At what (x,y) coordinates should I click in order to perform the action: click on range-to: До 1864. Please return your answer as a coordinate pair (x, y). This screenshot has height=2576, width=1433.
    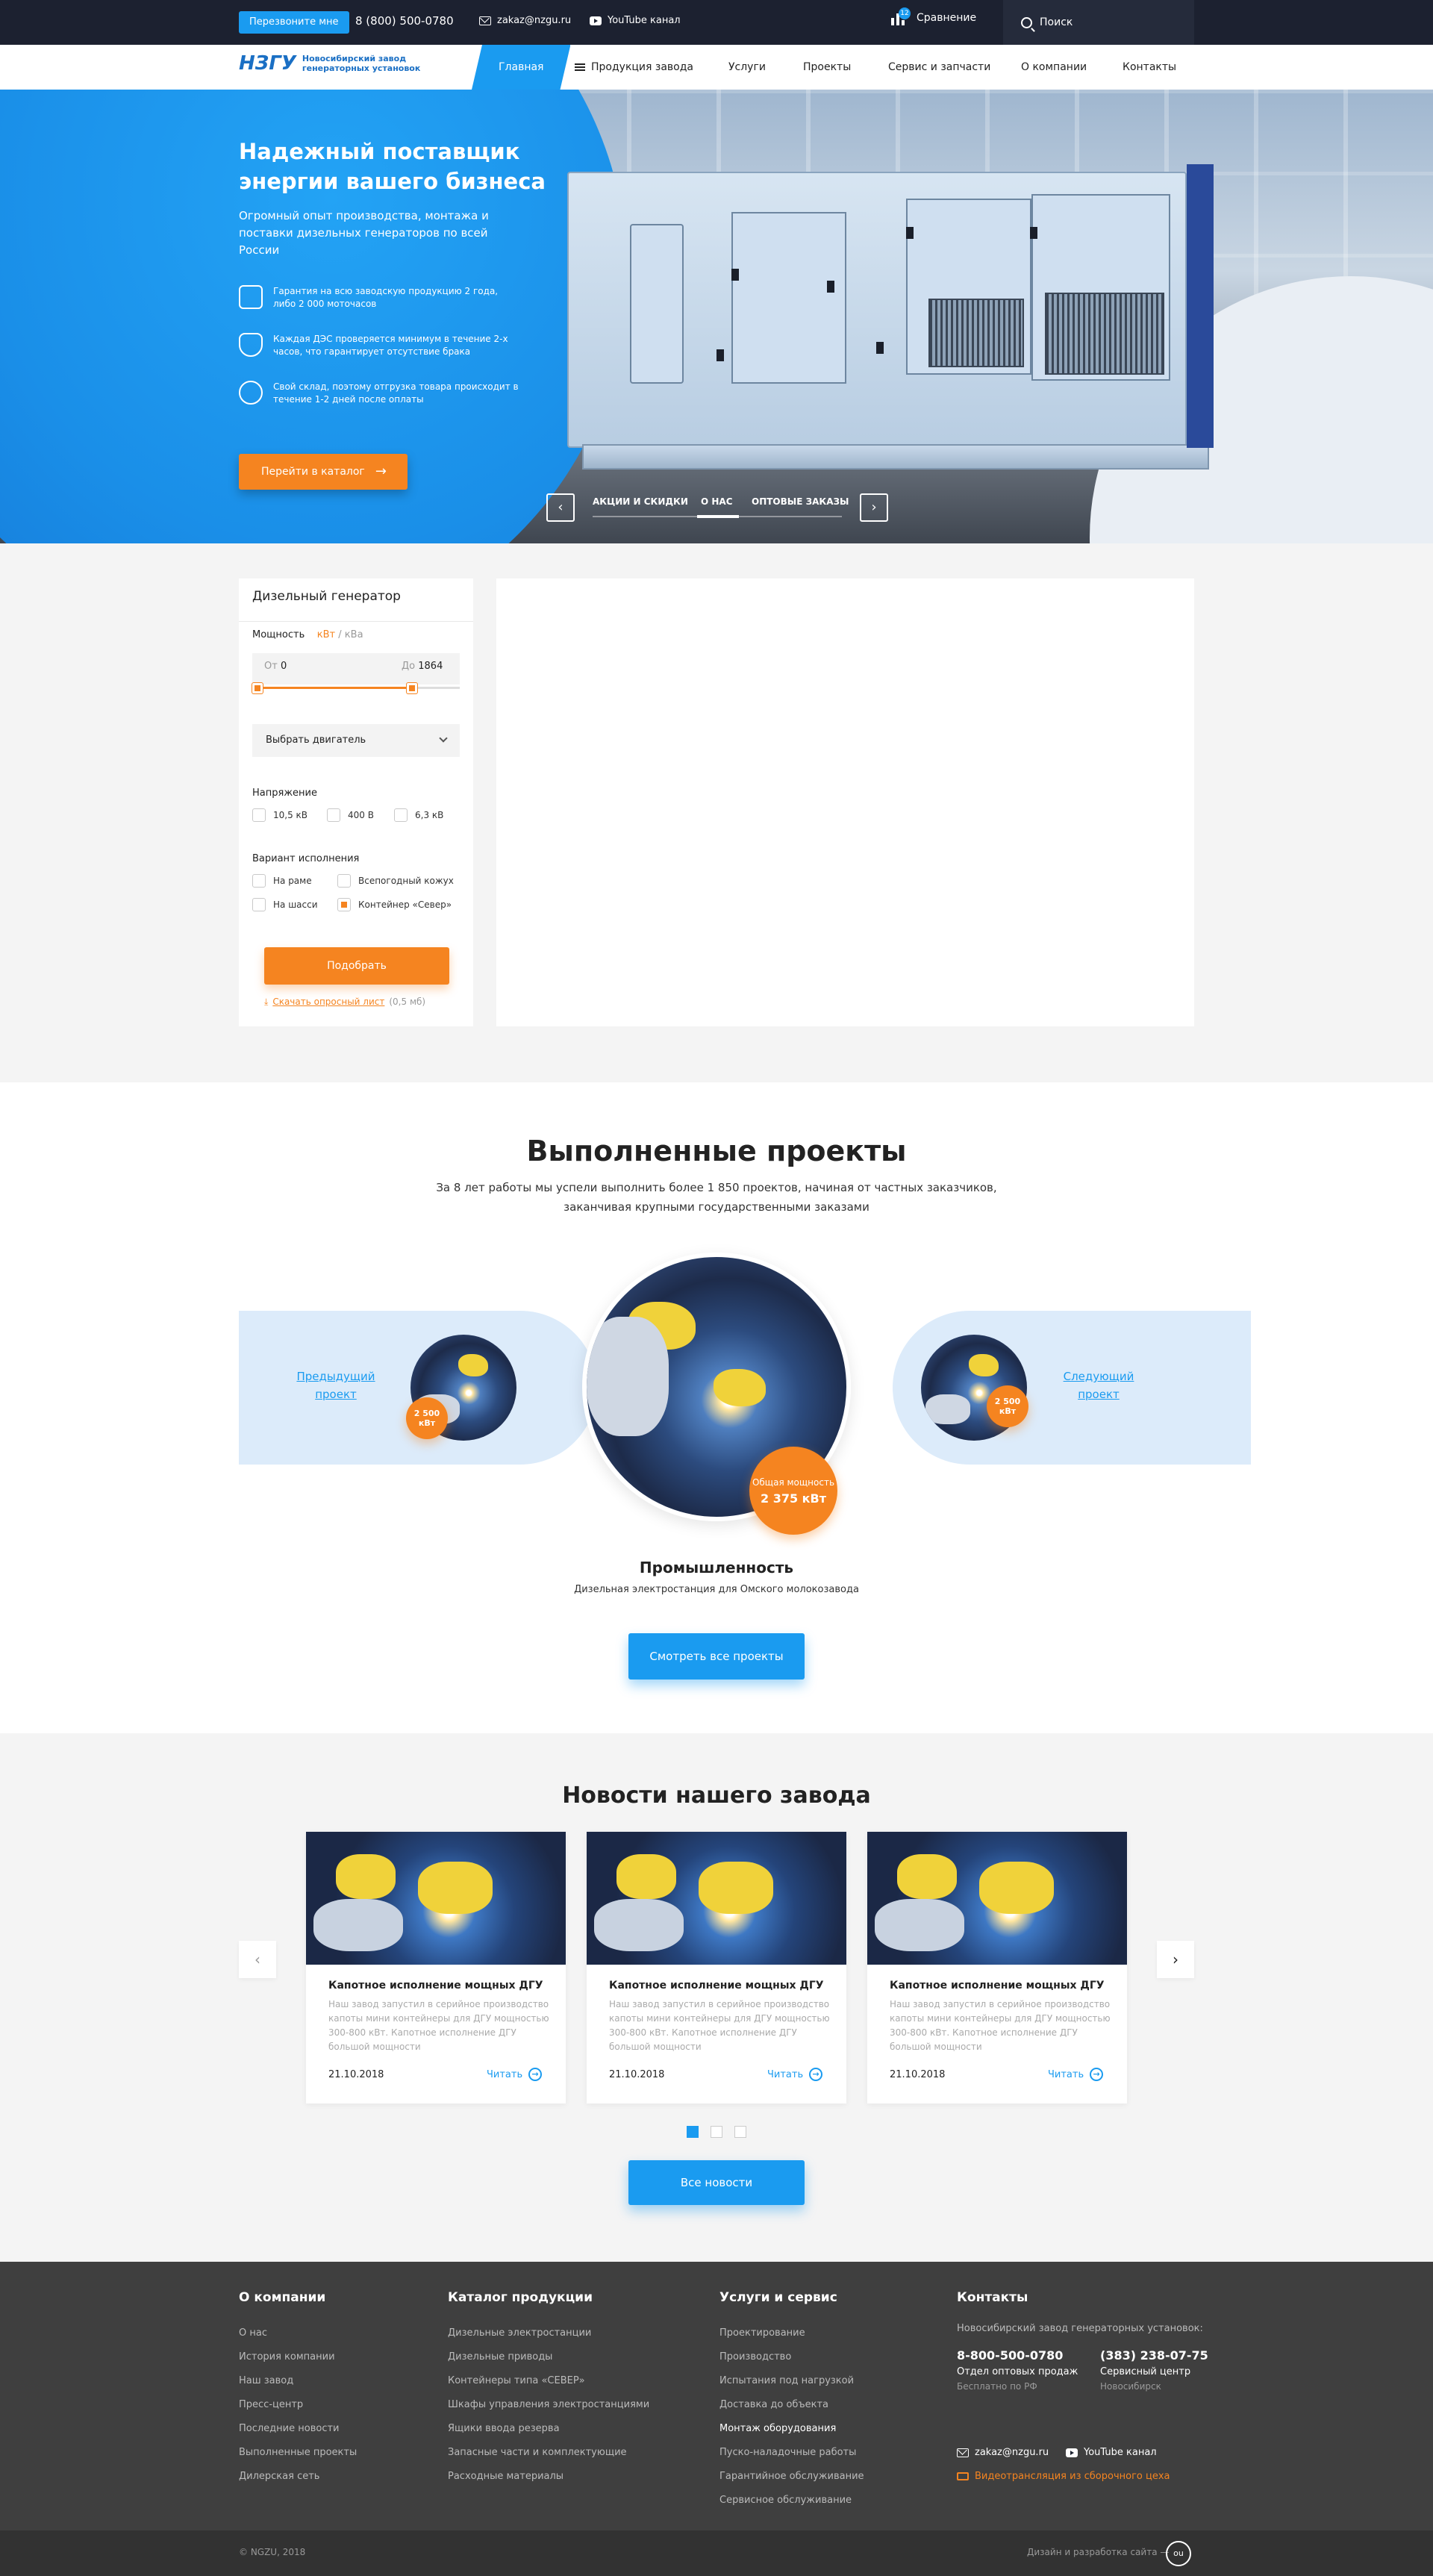
    Looking at the image, I should click on (422, 666).